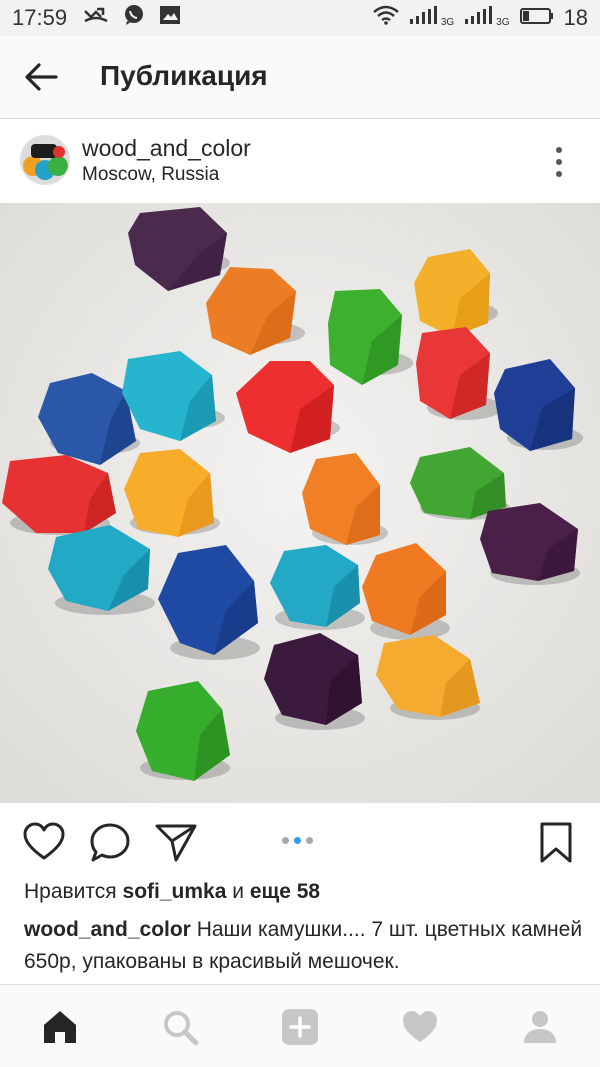  What do you see at coordinates (285, 891) in the screenshot?
I see `likes-more: еще 58` at bounding box center [285, 891].